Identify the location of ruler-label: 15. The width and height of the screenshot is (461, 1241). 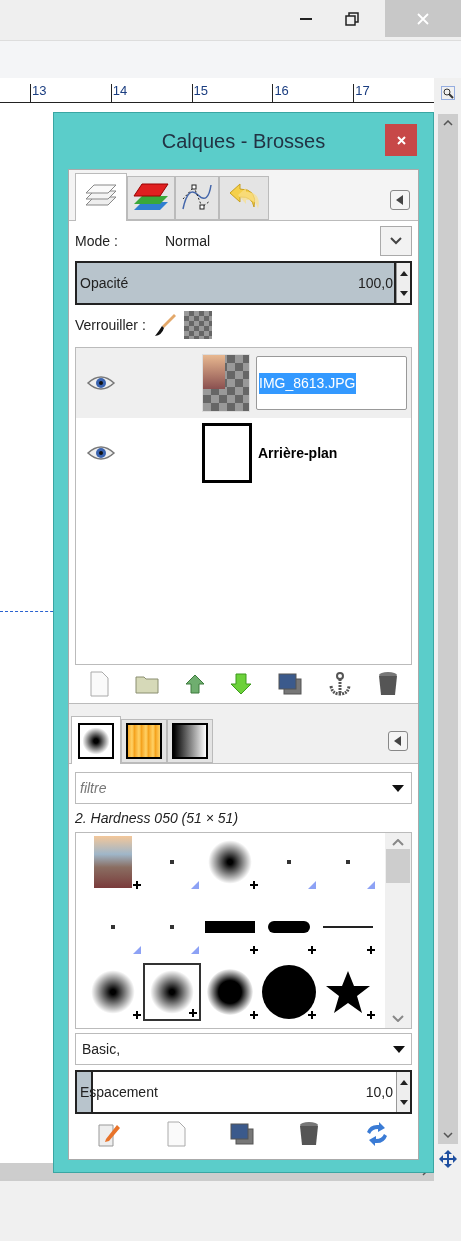
(200, 90).